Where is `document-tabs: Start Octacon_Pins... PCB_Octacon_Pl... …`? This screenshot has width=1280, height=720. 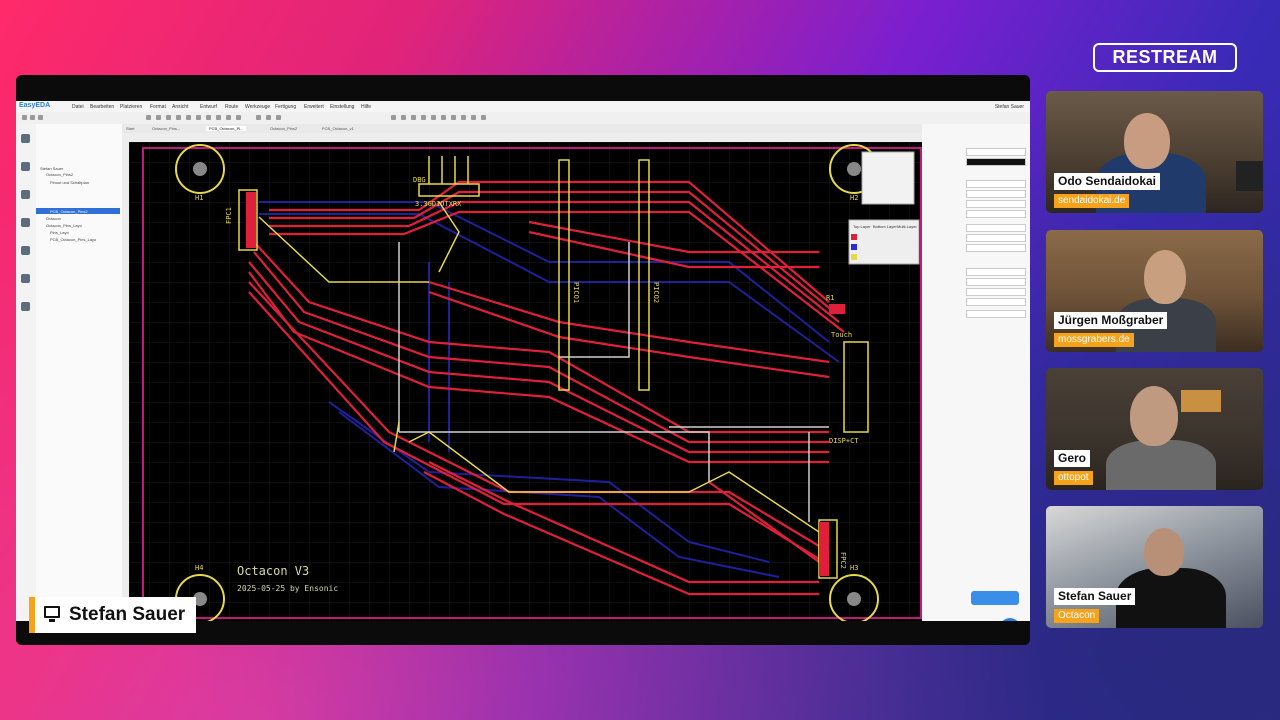
document-tabs: Start Octacon_Pins... PCB_Octacon_Pl... … is located at coordinates (522, 128).